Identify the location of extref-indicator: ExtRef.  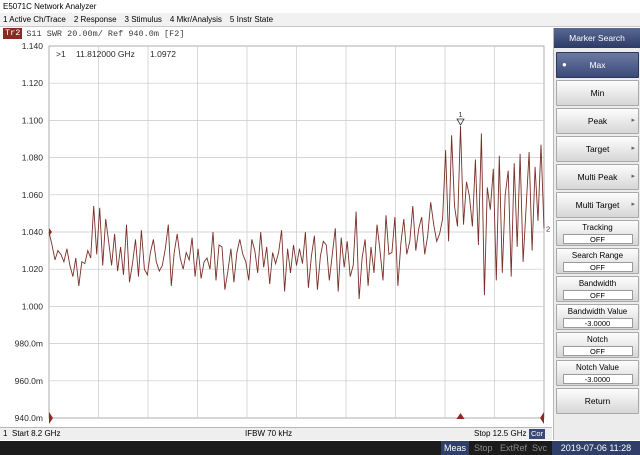
(514, 448).